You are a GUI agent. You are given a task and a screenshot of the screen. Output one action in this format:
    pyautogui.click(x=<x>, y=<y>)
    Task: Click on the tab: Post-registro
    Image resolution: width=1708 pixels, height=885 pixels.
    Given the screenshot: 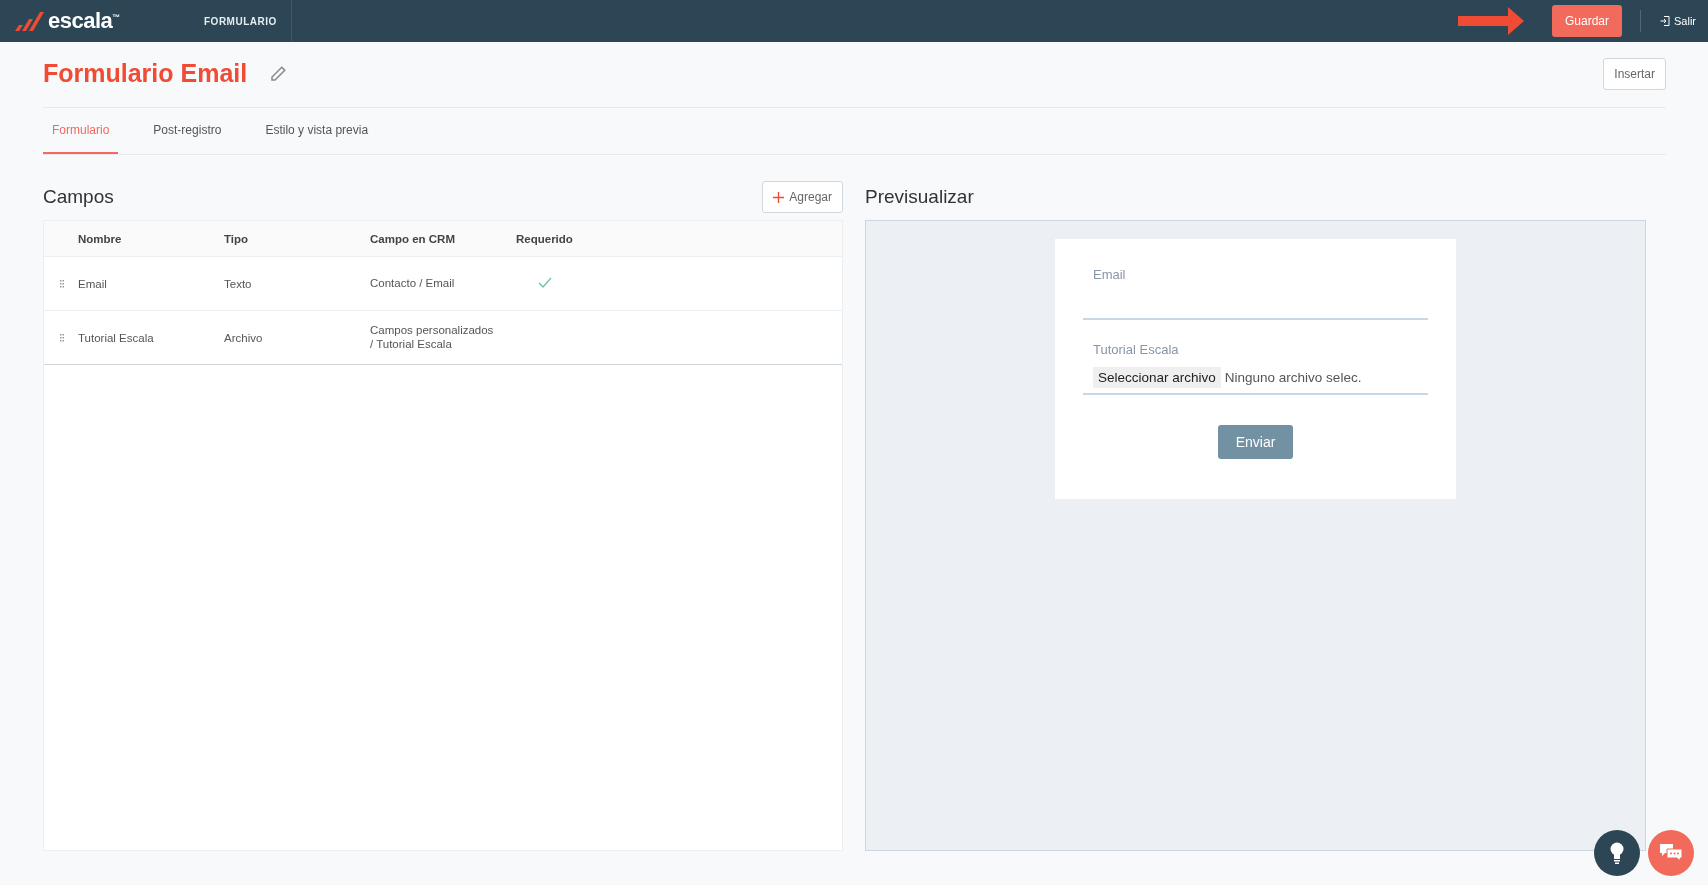 What is the action you would take?
    pyautogui.click(x=187, y=131)
    